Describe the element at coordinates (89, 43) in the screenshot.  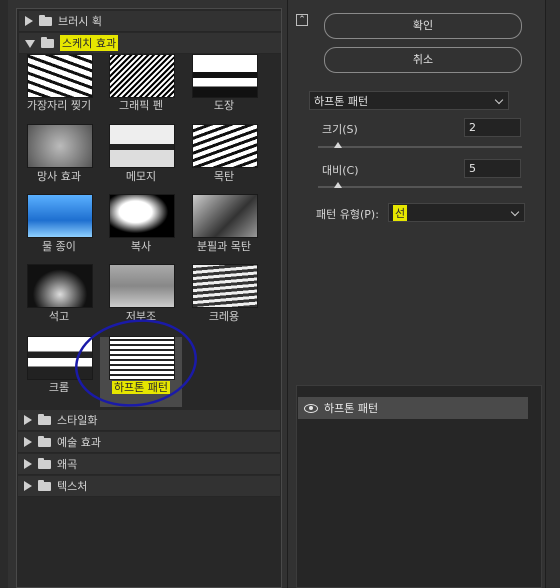
I see `category-label: 스케치 효과` at that location.